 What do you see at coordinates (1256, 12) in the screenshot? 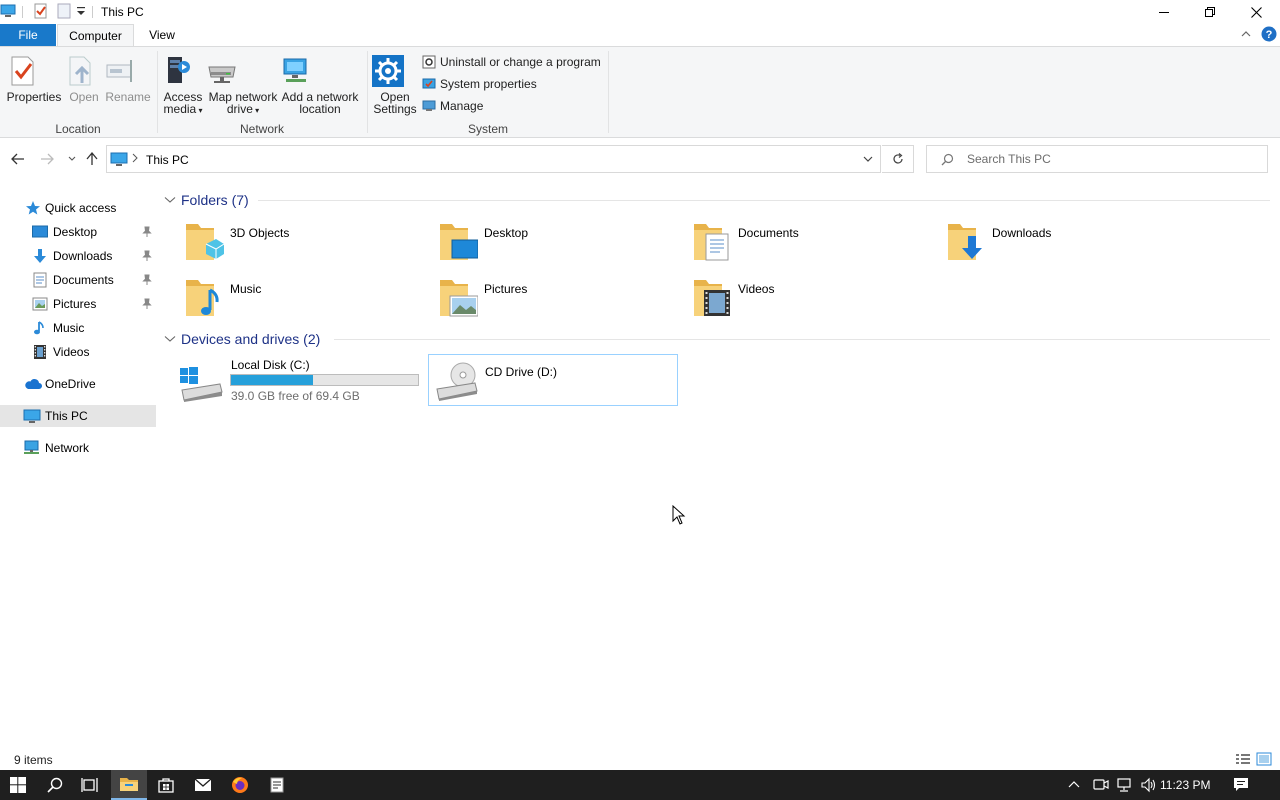
I see `close-button` at bounding box center [1256, 12].